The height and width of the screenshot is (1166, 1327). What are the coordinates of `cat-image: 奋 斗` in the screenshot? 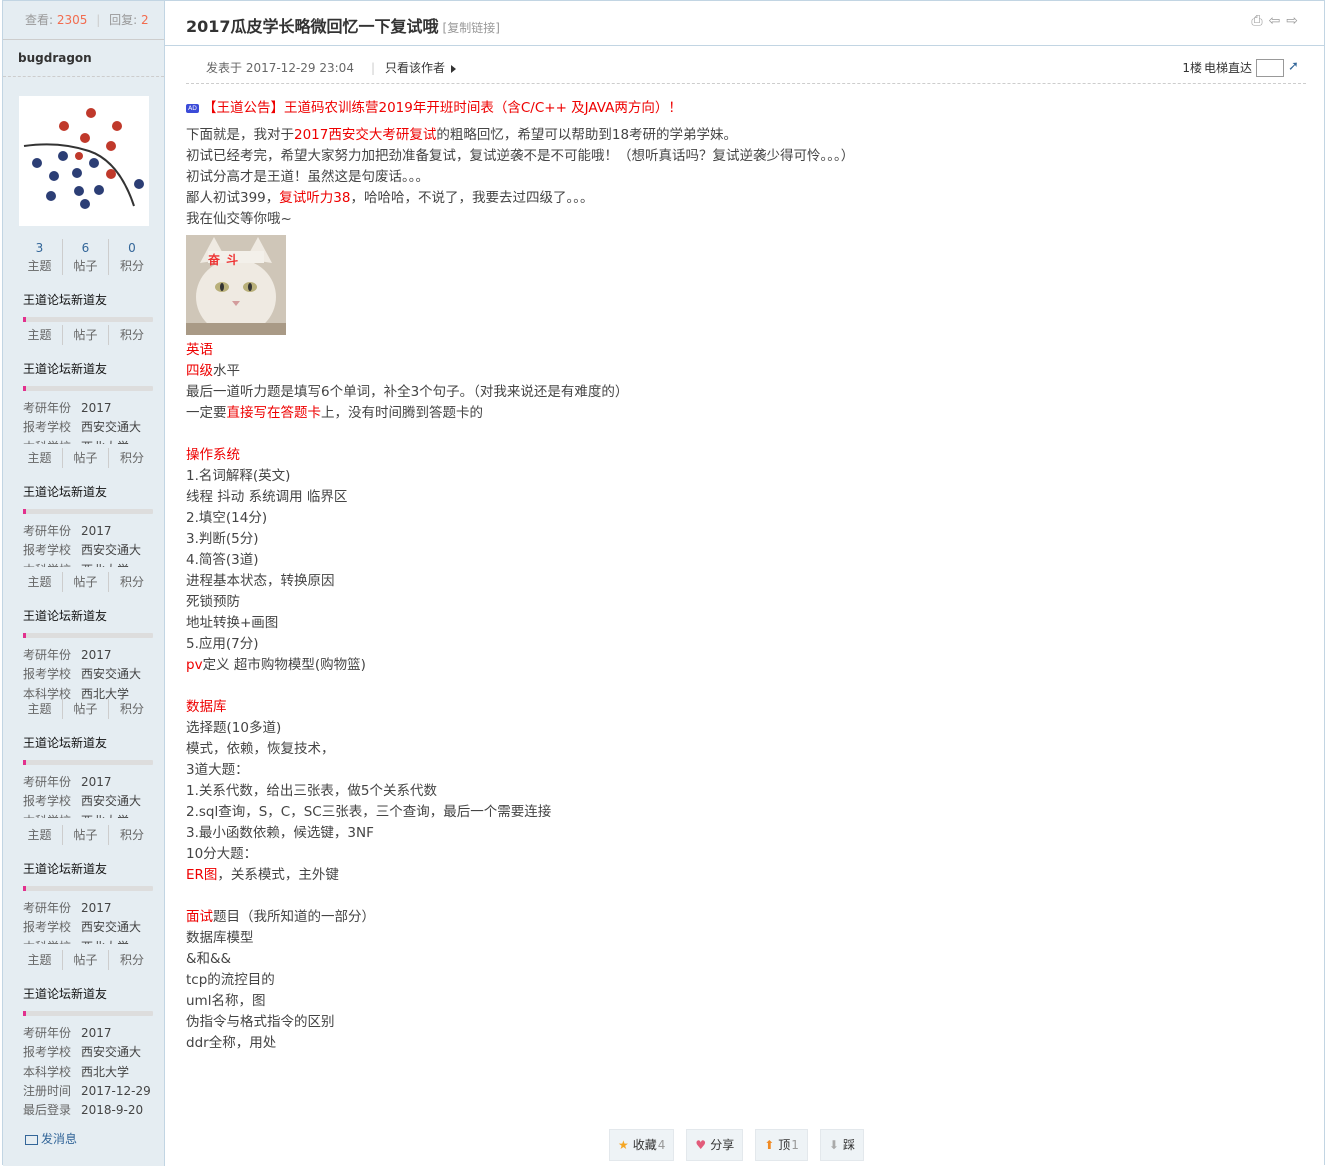 It's located at (236, 285).